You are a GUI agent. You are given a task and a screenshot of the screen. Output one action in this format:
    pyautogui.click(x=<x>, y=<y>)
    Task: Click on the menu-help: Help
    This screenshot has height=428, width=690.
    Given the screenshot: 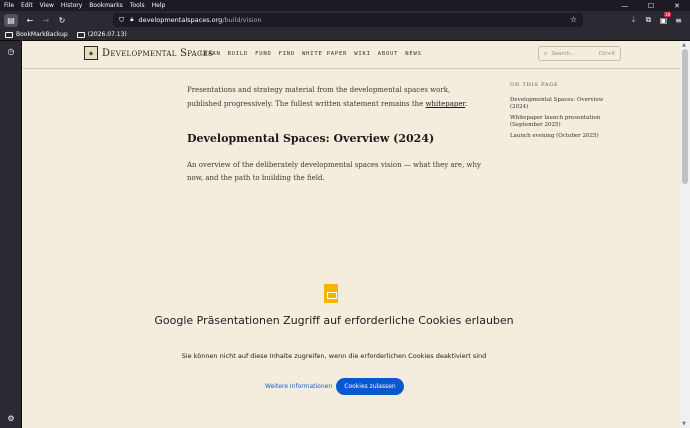 What is the action you would take?
    pyautogui.click(x=159, y=5)
    